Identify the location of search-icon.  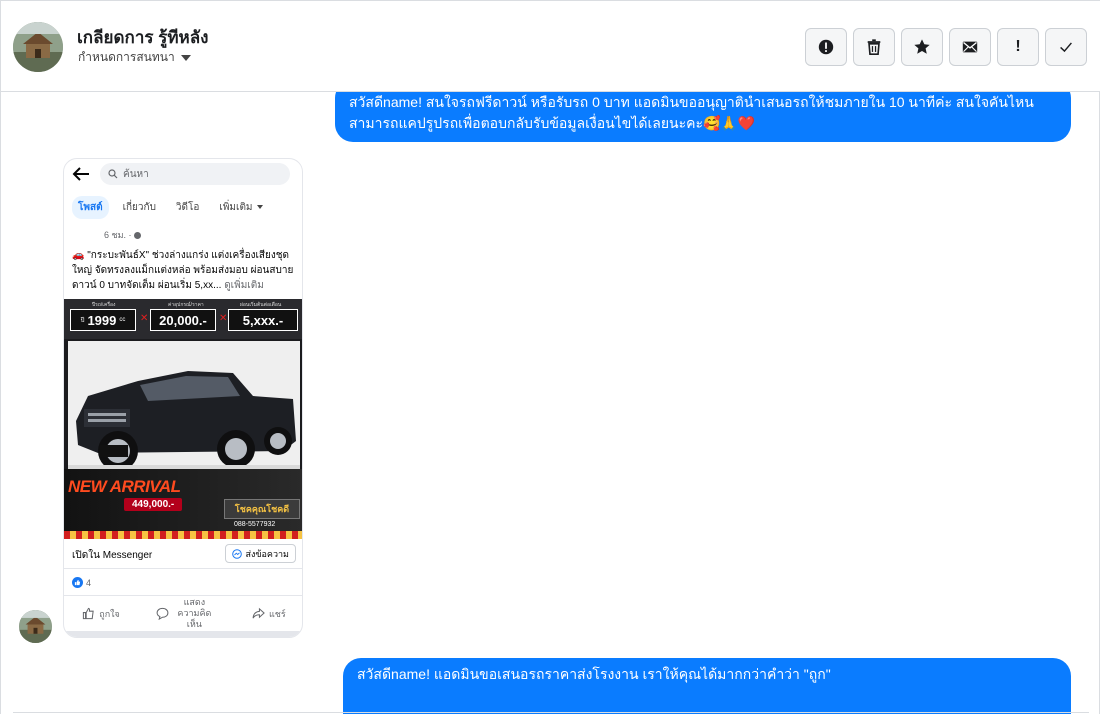
(113, 174).